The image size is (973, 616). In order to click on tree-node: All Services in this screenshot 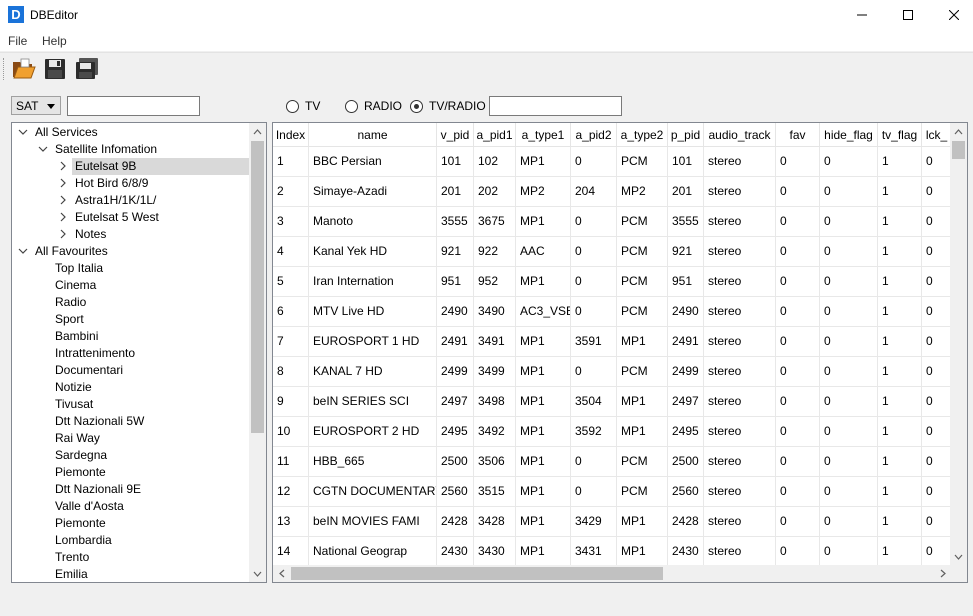, I will do `click(131, 132)`.